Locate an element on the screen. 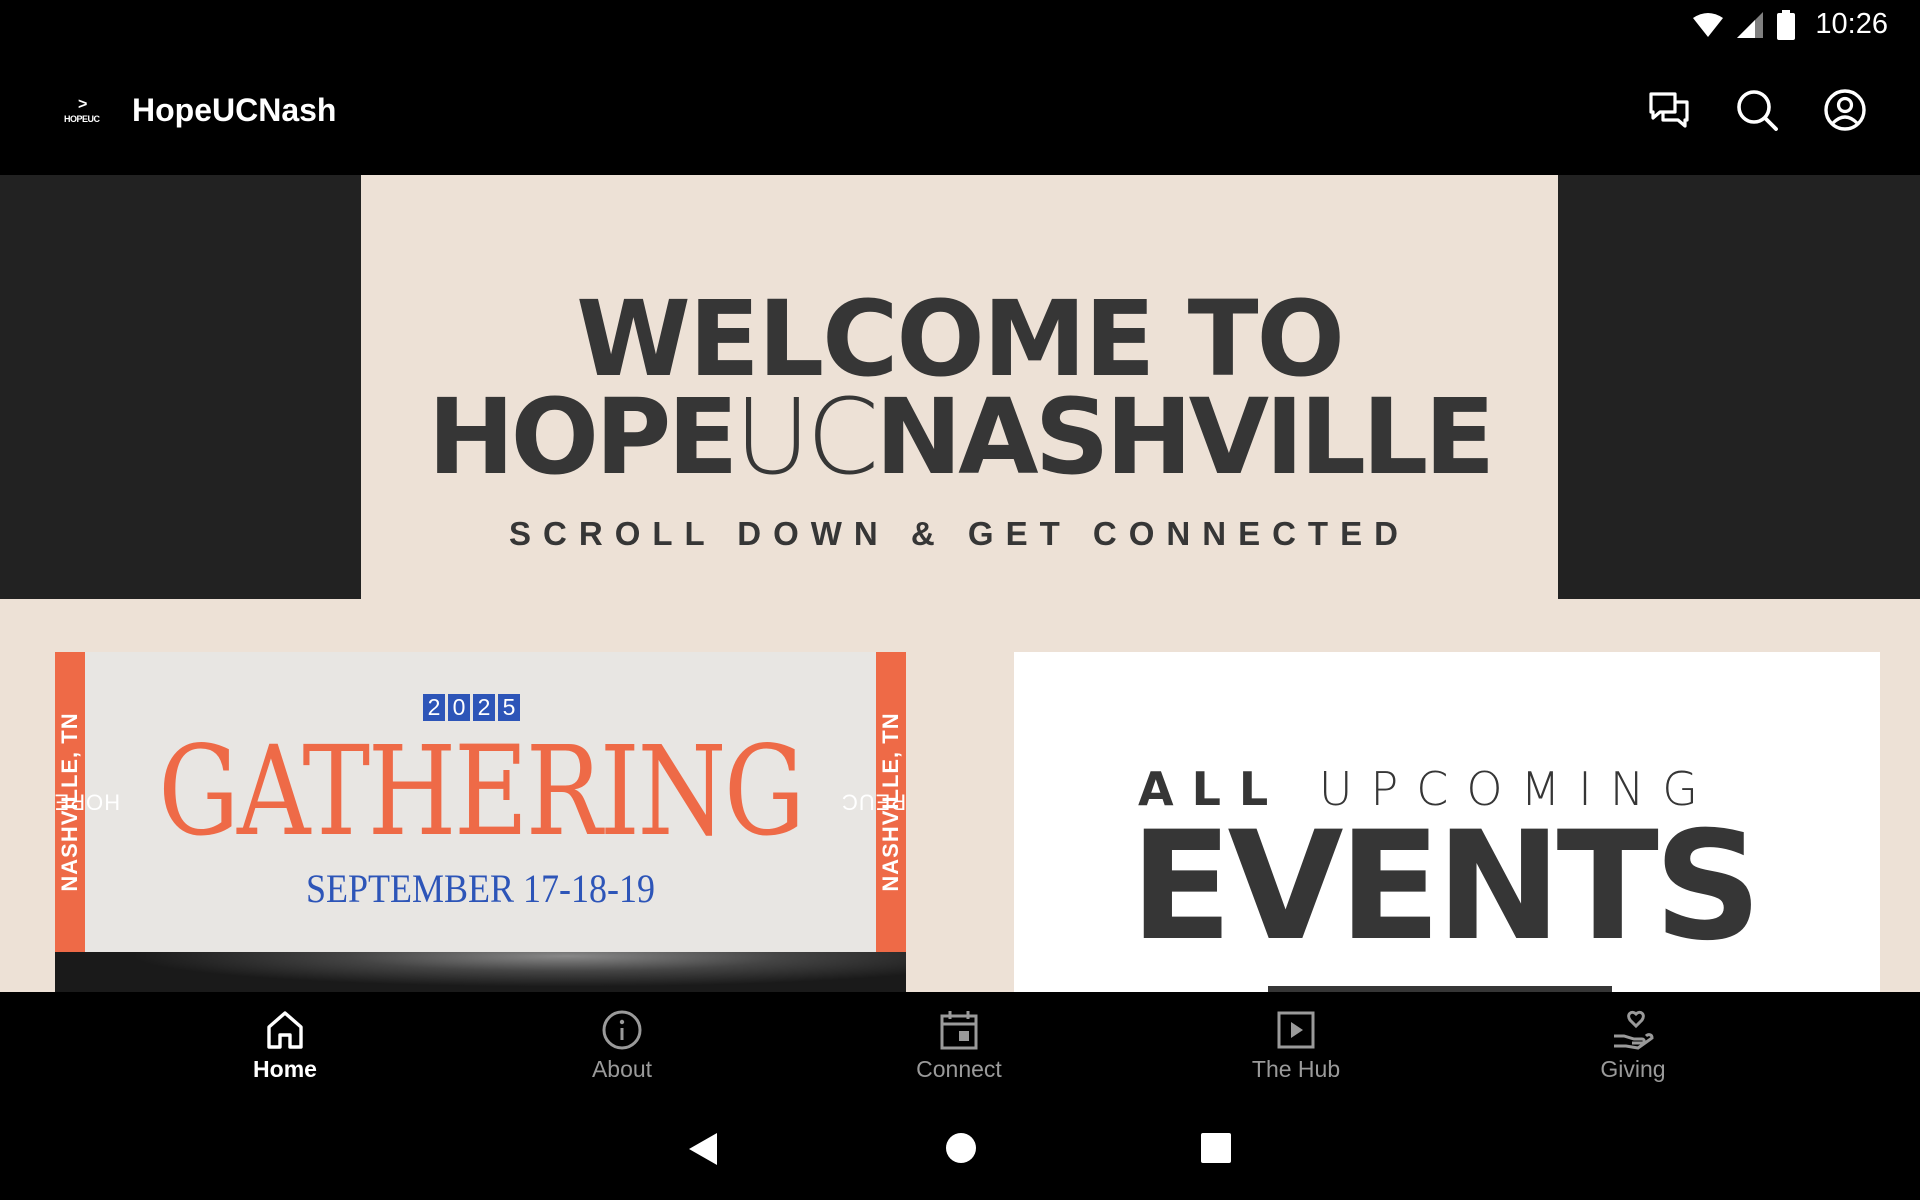 The height and width of the screenshot is (1200, 1920). cell-signal-icon is located at coordinates (1750, 24).